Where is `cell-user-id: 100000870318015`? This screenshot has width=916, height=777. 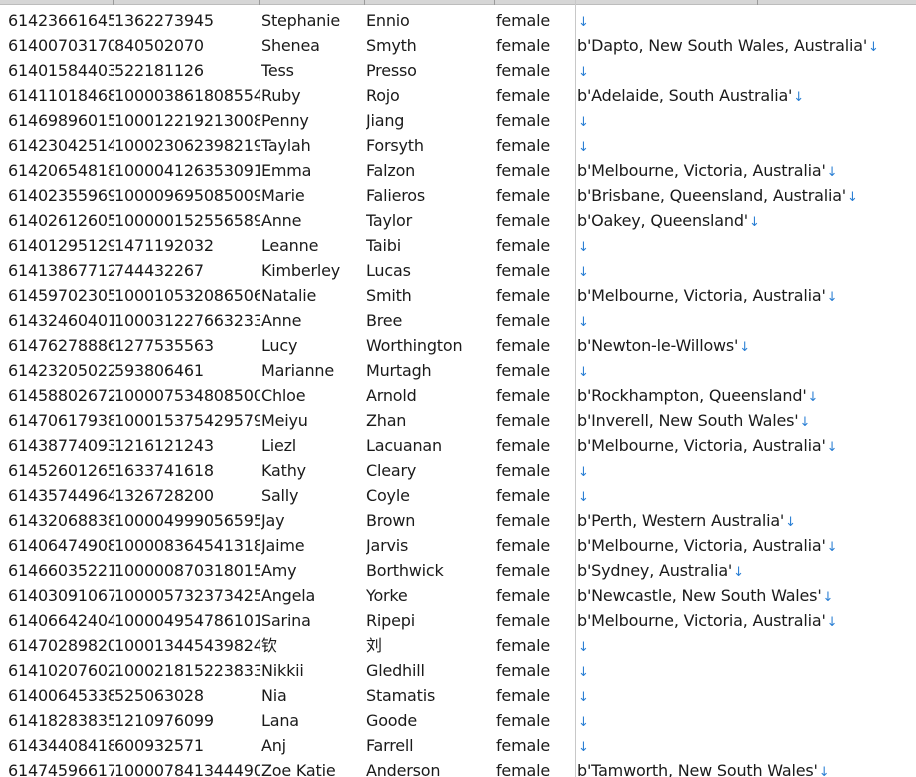 cell-user-id: 100000870318015 is located at coordinates (187, 570).